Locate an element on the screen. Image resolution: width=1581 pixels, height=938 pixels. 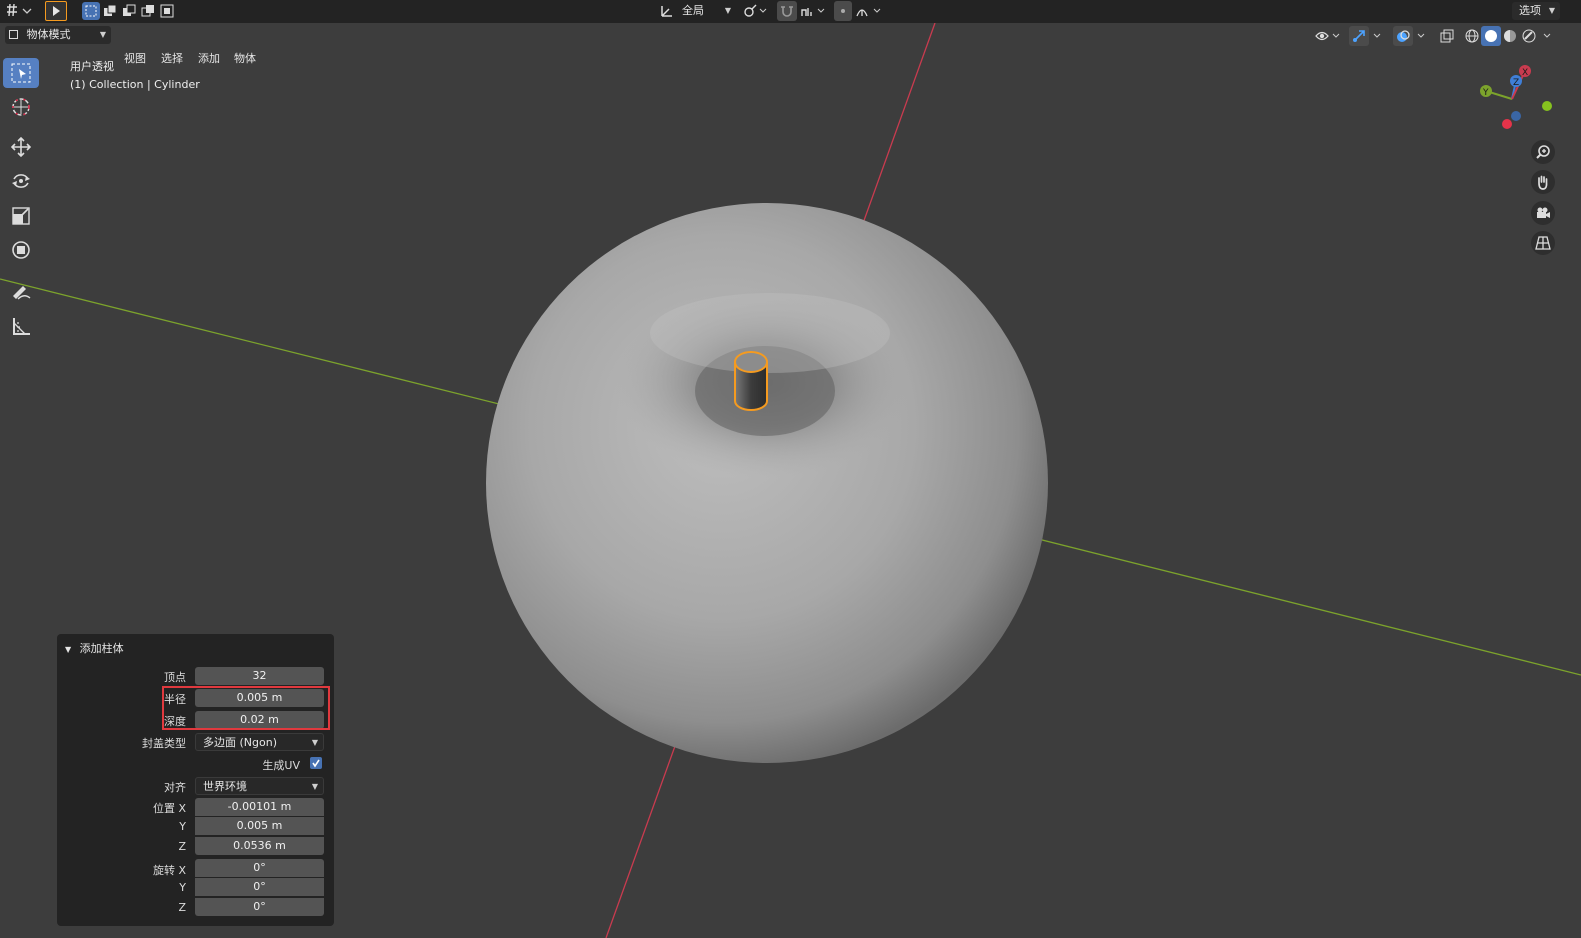
menu-add: 添加 is located at coordinates (209, 59).